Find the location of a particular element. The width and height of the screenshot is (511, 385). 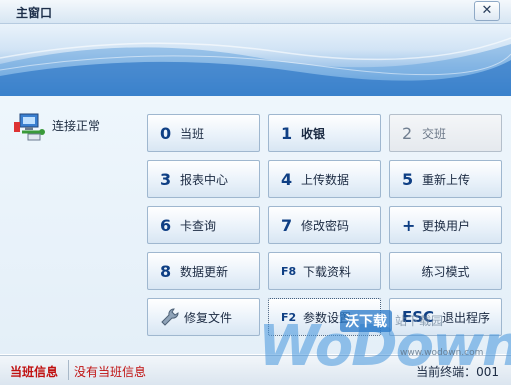

connection-status-label: 连接正常 is located at coordinates (76, 126).